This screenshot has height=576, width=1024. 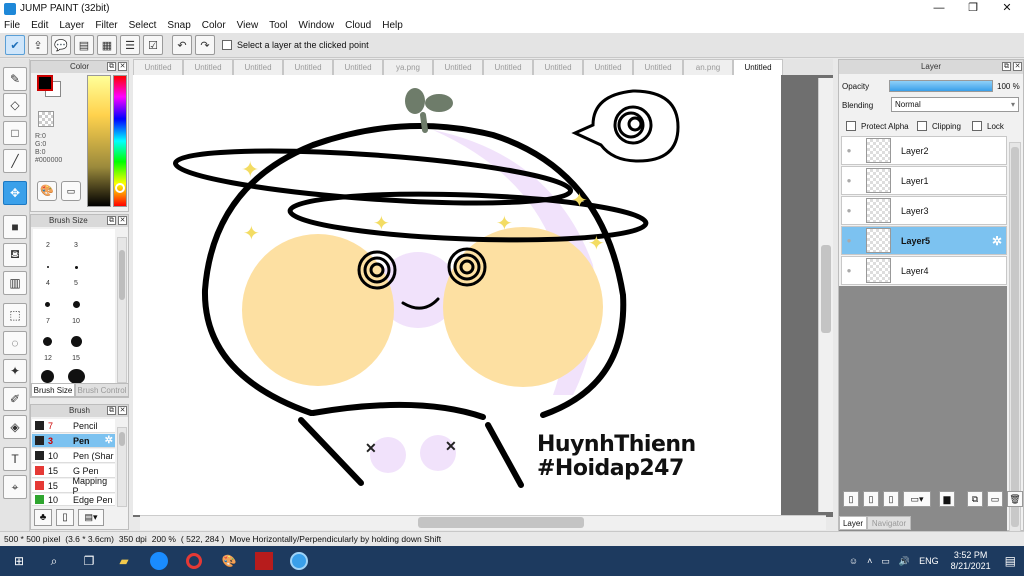 I want to click on move-tool-icon: ✥, so click(x=15, y=193).